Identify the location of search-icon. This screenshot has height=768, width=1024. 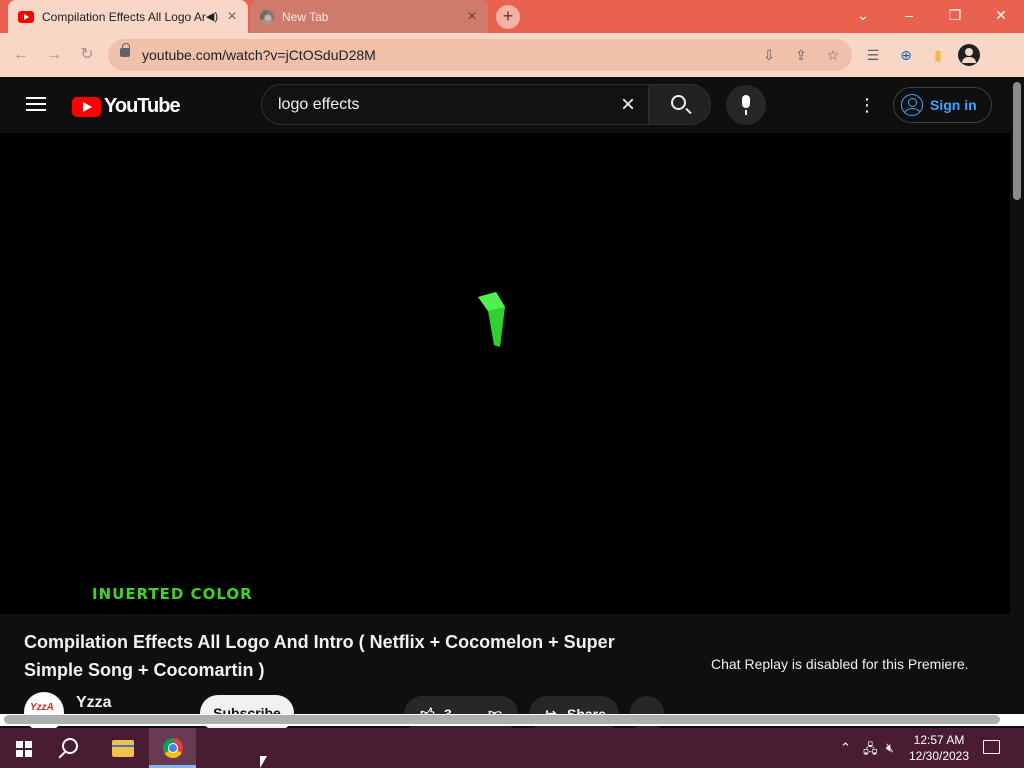
(678, 102).